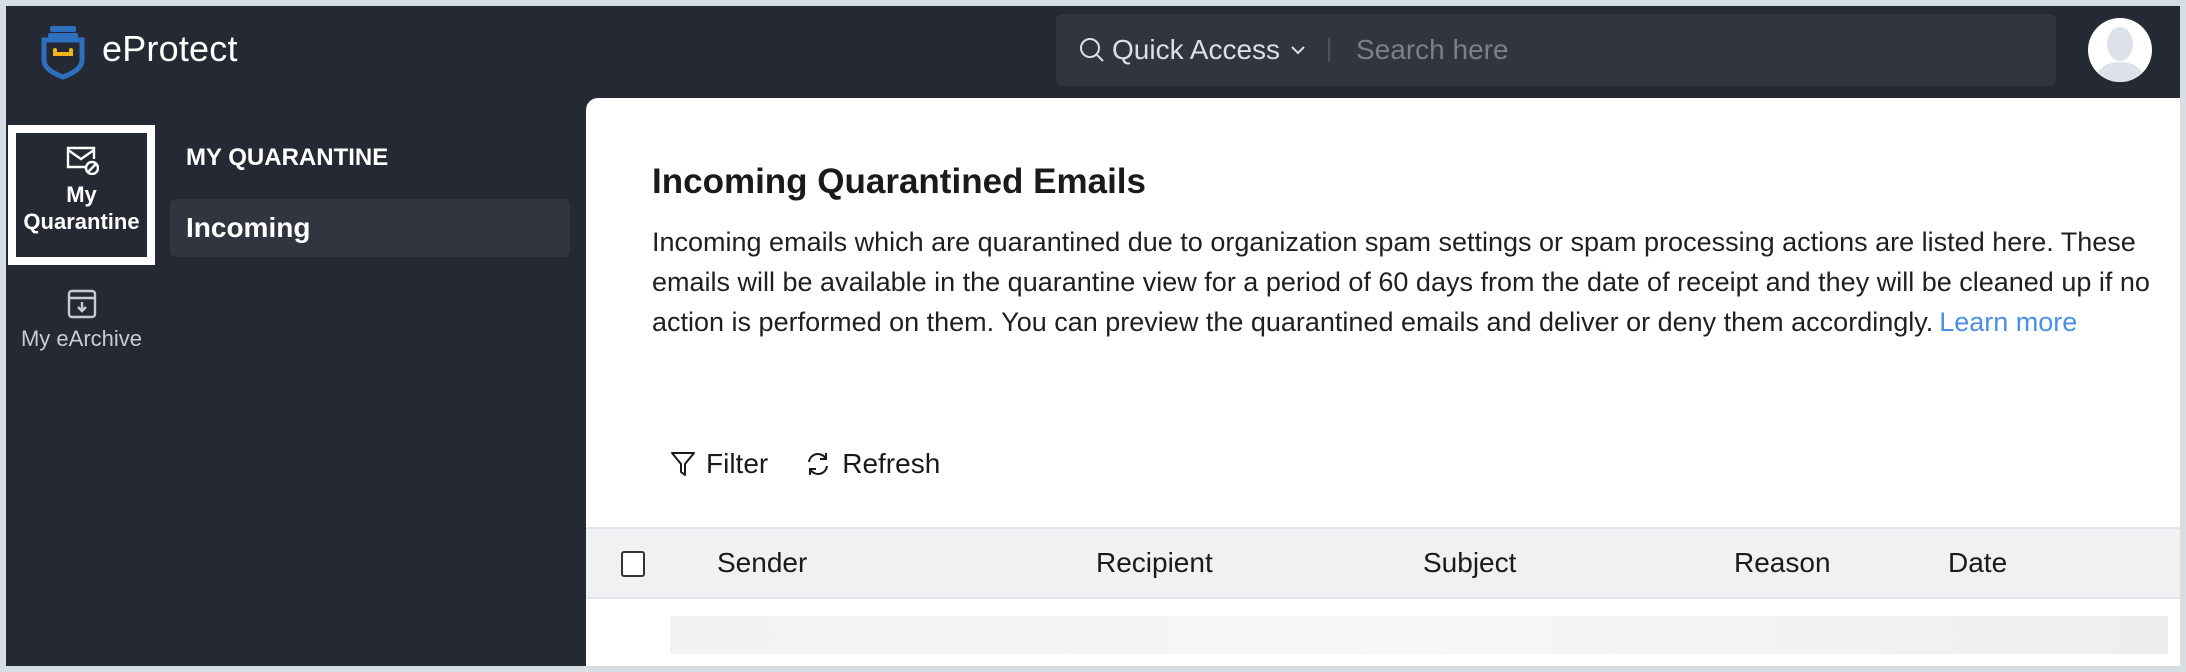 The height and width of the screenshot is (672, 2186). What do you see at coordinates (170, 48) in the screenshot?
I see `brand-name: eProtect` at bounding box center [170, 48].